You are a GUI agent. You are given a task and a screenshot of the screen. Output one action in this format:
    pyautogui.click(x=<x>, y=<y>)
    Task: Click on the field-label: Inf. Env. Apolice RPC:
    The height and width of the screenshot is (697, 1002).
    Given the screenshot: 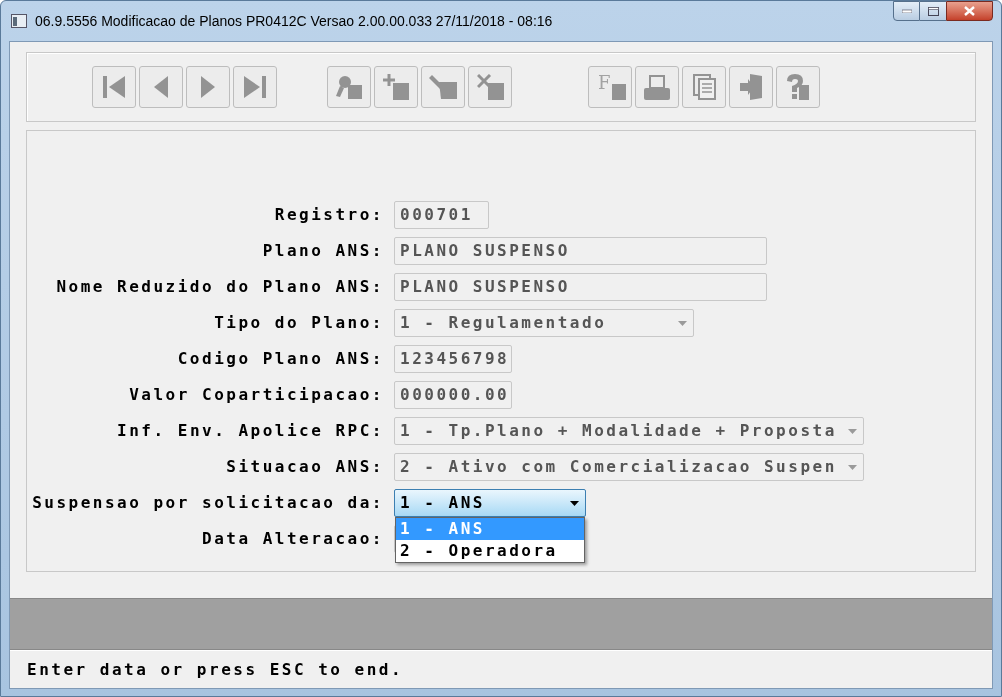 What is the action you would take?
    pyautogui.click(x=250, y=431)
    